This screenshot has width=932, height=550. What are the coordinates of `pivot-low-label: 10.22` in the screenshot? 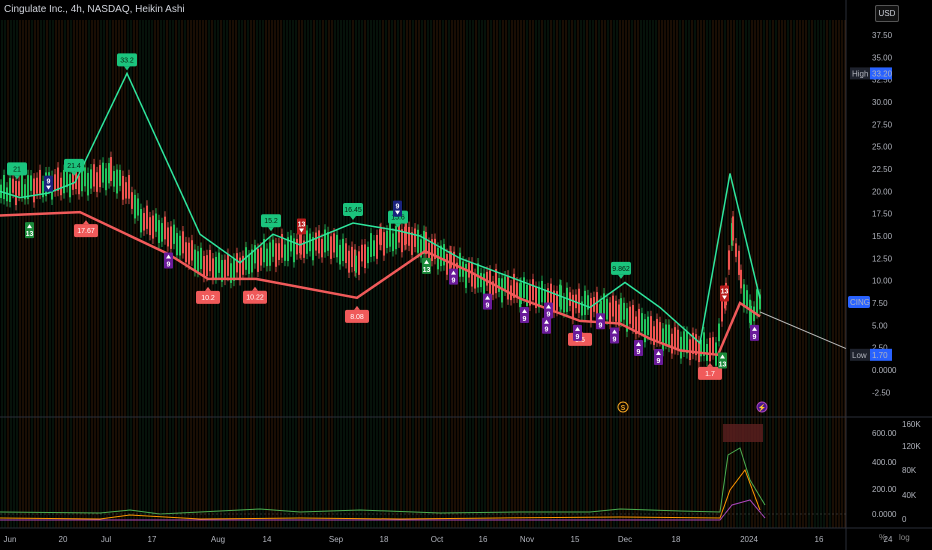 It's located at (255, 298).